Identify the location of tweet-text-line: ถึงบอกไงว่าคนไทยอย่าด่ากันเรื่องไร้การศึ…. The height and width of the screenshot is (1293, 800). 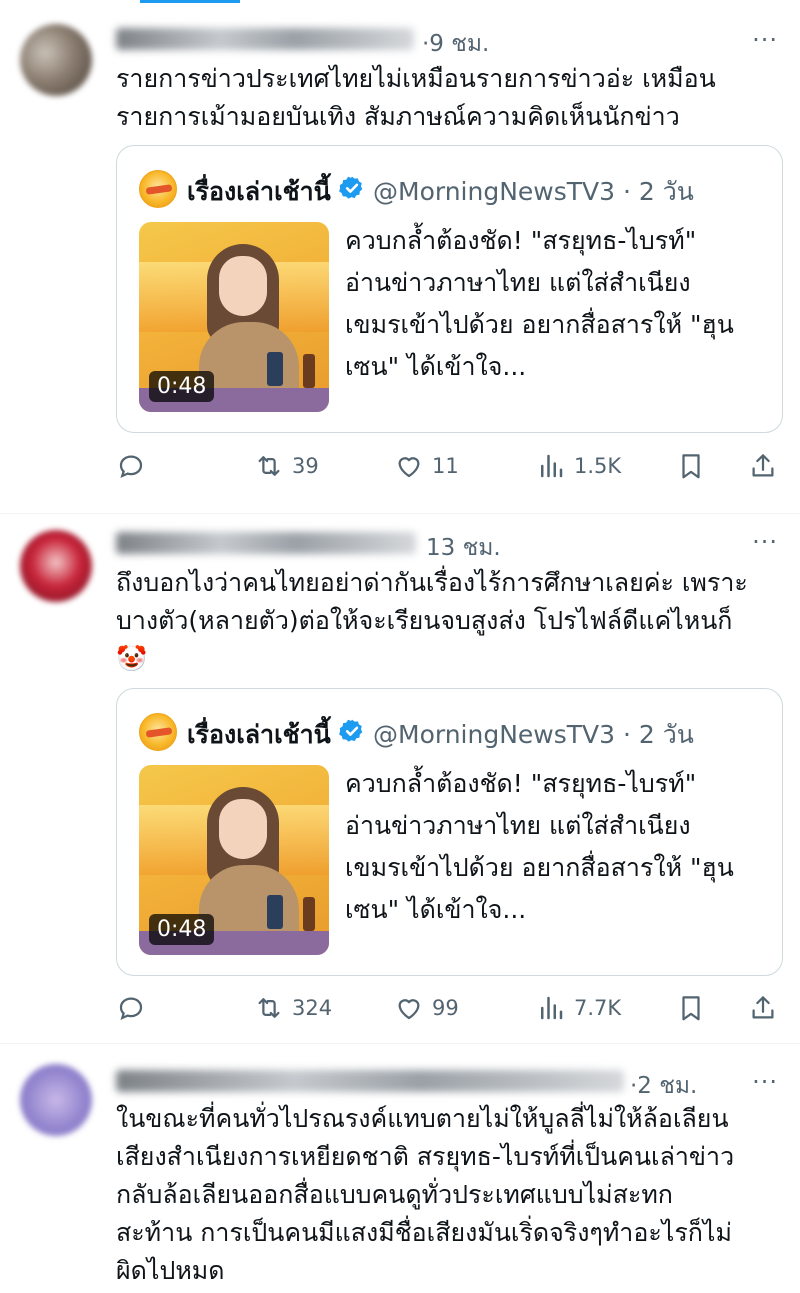
(432, 582).